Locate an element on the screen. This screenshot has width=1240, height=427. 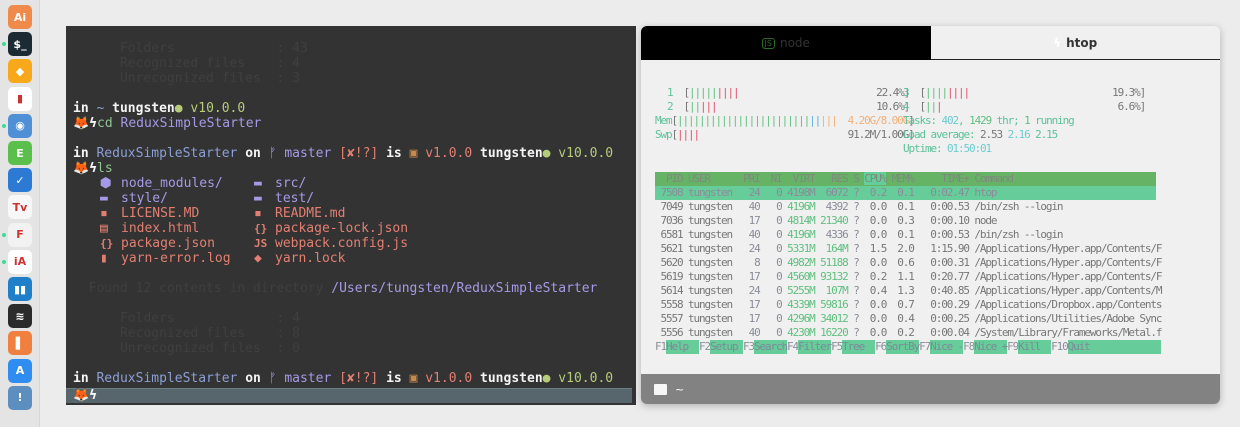
ls-entry: ▬ style/ is located at coordinates (134, 198).